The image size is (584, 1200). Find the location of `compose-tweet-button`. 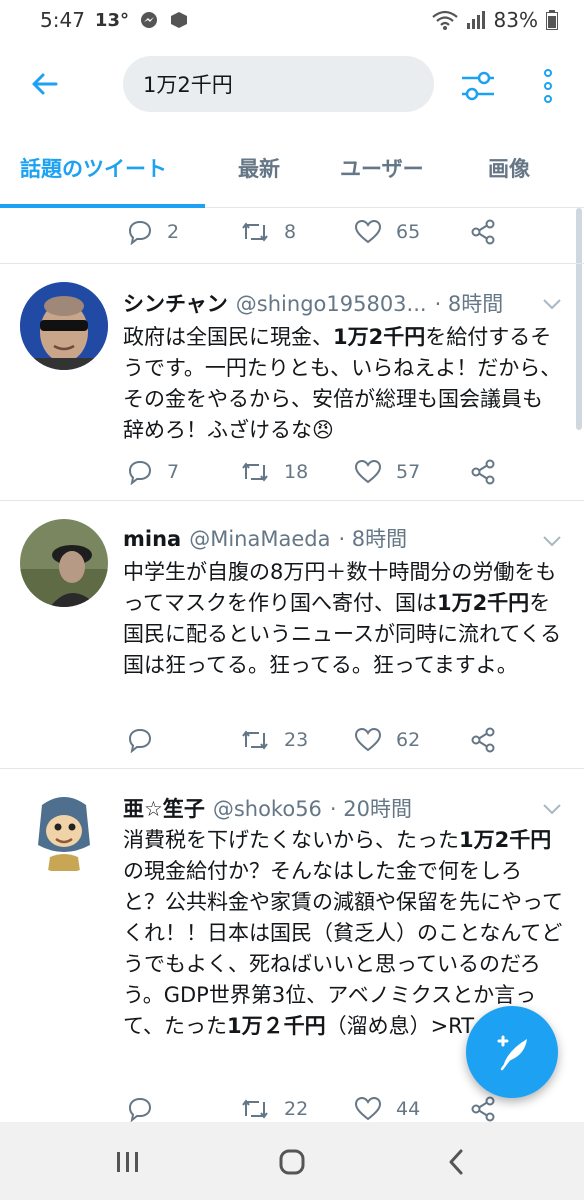

compose-tweet-button is located at coordinates (512, 1052).